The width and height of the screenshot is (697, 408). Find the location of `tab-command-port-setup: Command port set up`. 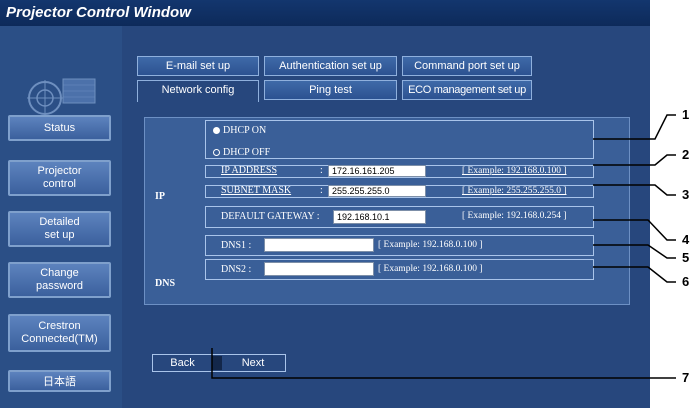

tab-command-port-setup: Command port set up is located at coordinates (467, 66).